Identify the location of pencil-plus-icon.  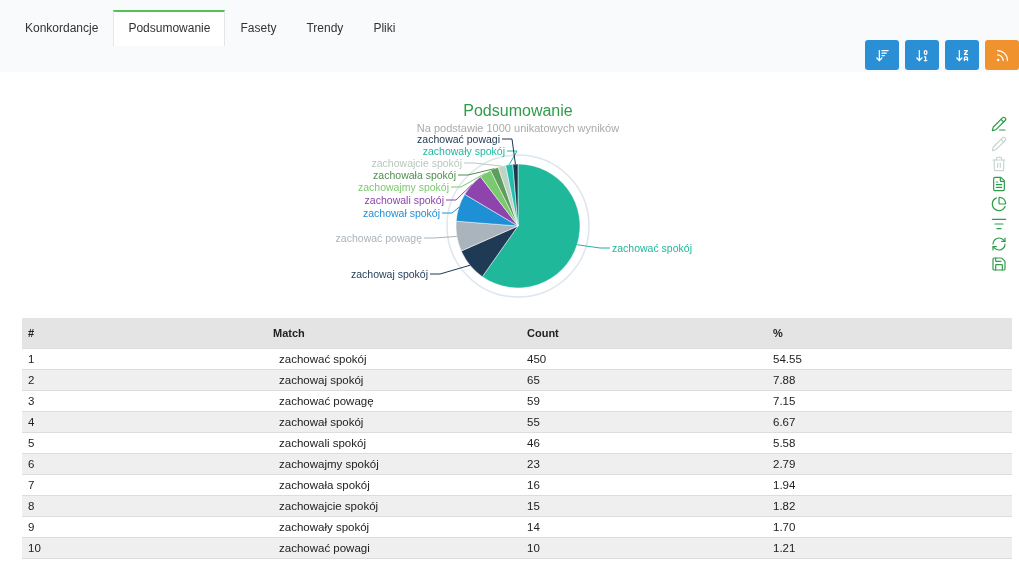
(999, 124).